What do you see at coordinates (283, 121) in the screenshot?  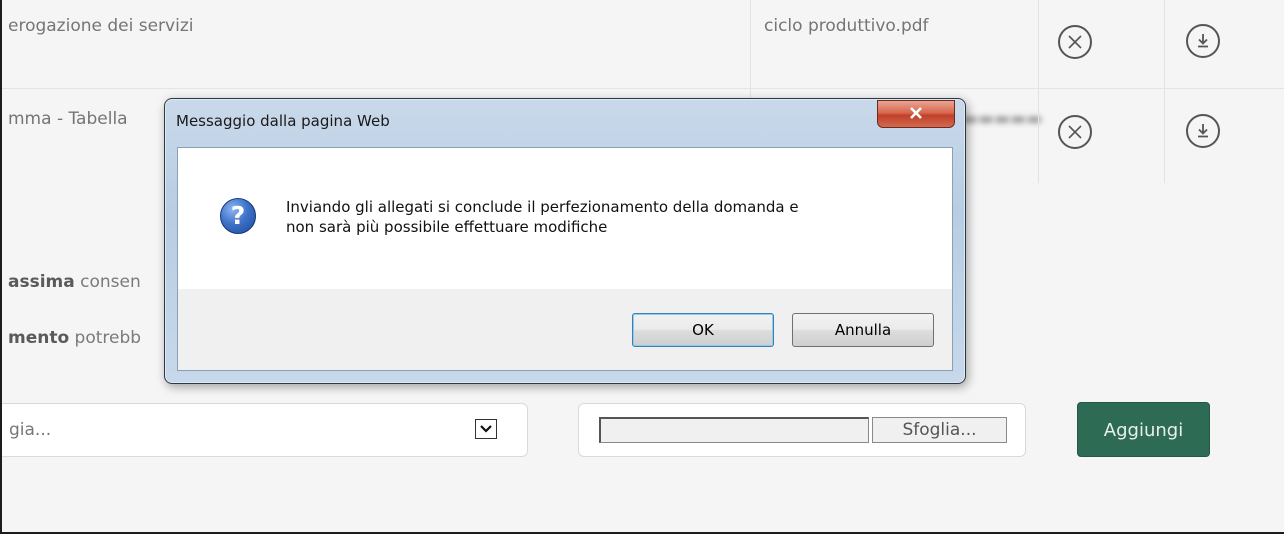 I see `dialog-title: Messaggio dalla pagina Web` at bounding box center [283, 121].